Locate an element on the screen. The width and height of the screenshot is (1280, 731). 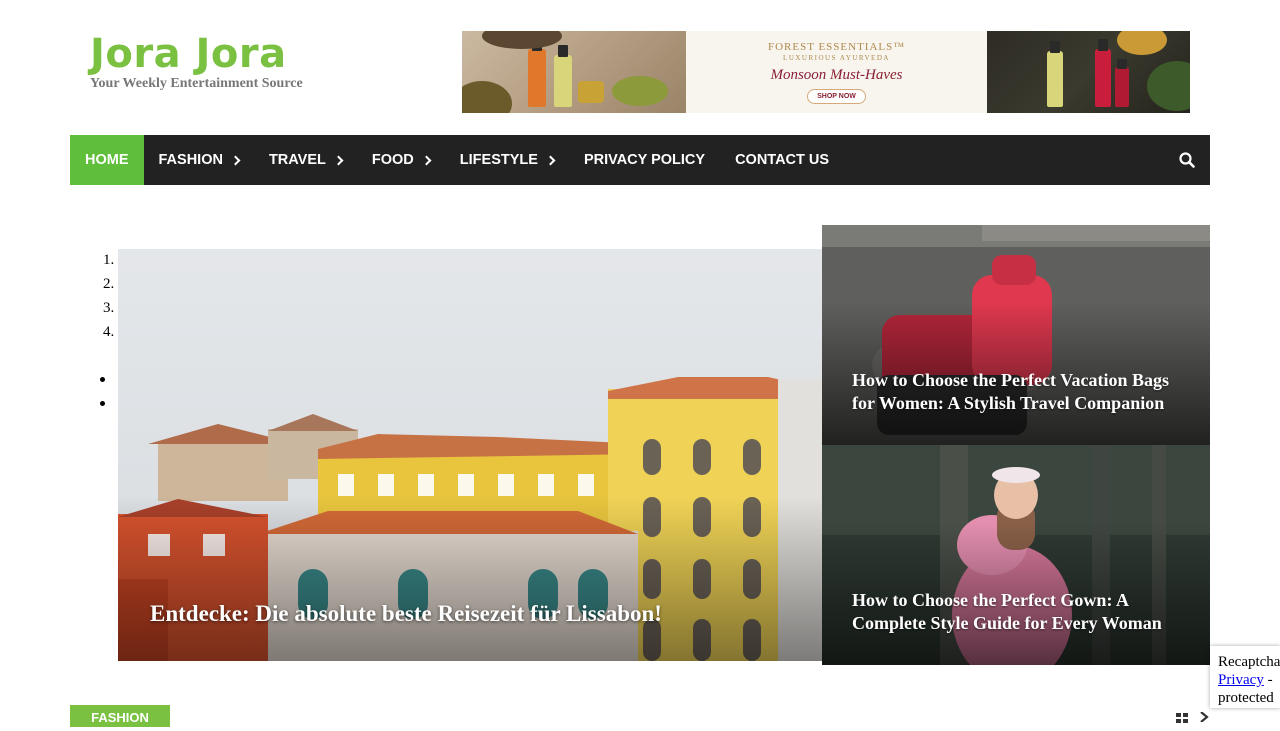
nav-item-label: TRAVEL is located at coordinates (297, 160).